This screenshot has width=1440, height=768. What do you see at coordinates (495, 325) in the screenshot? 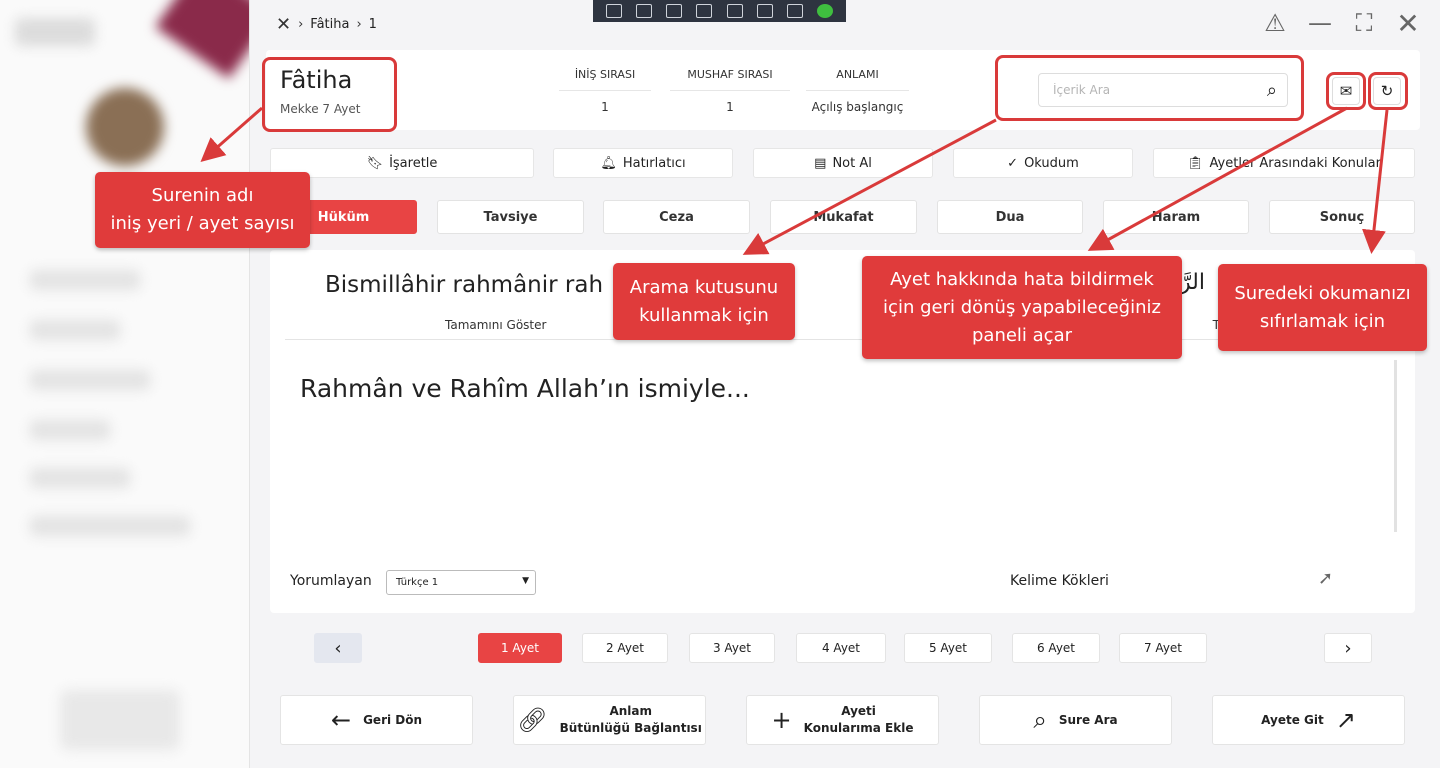
I see `show-all-link: Tamamını Göster` at bounding box center [495, 325].